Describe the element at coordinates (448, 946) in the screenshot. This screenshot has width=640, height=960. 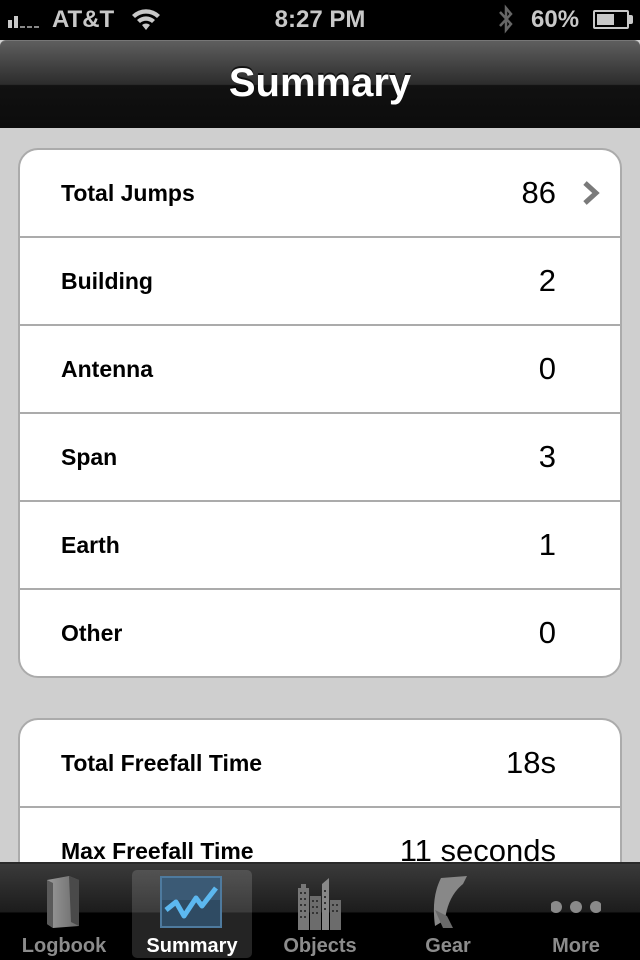
I see `tab-label: Gear` at that location.